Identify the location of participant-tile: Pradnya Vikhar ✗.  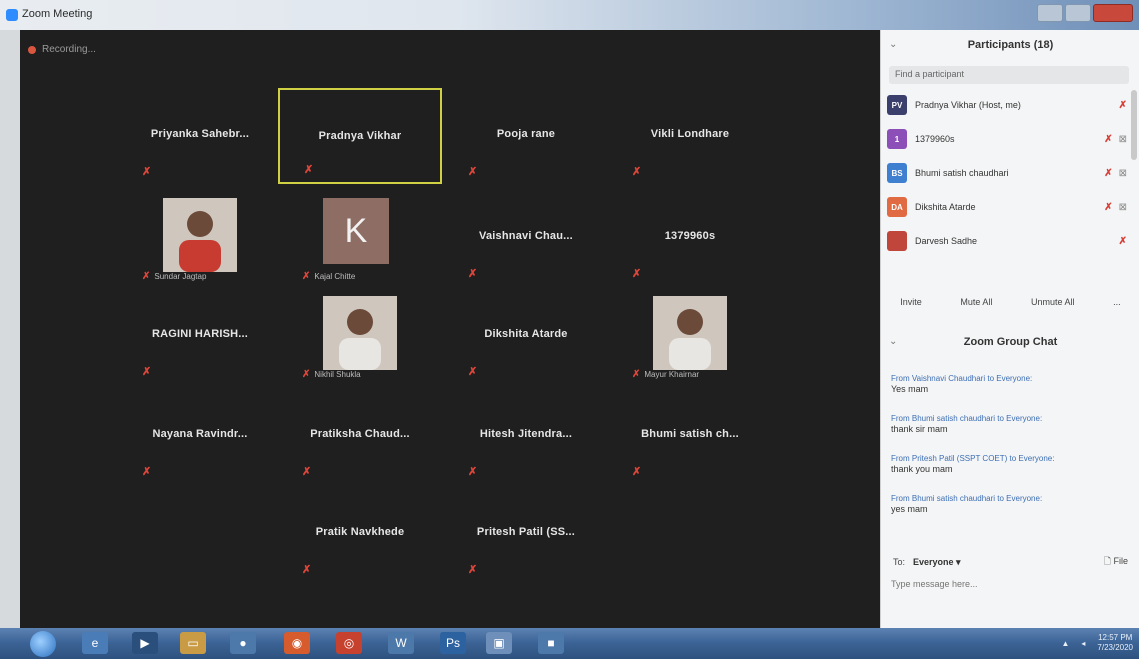
(360, 136).